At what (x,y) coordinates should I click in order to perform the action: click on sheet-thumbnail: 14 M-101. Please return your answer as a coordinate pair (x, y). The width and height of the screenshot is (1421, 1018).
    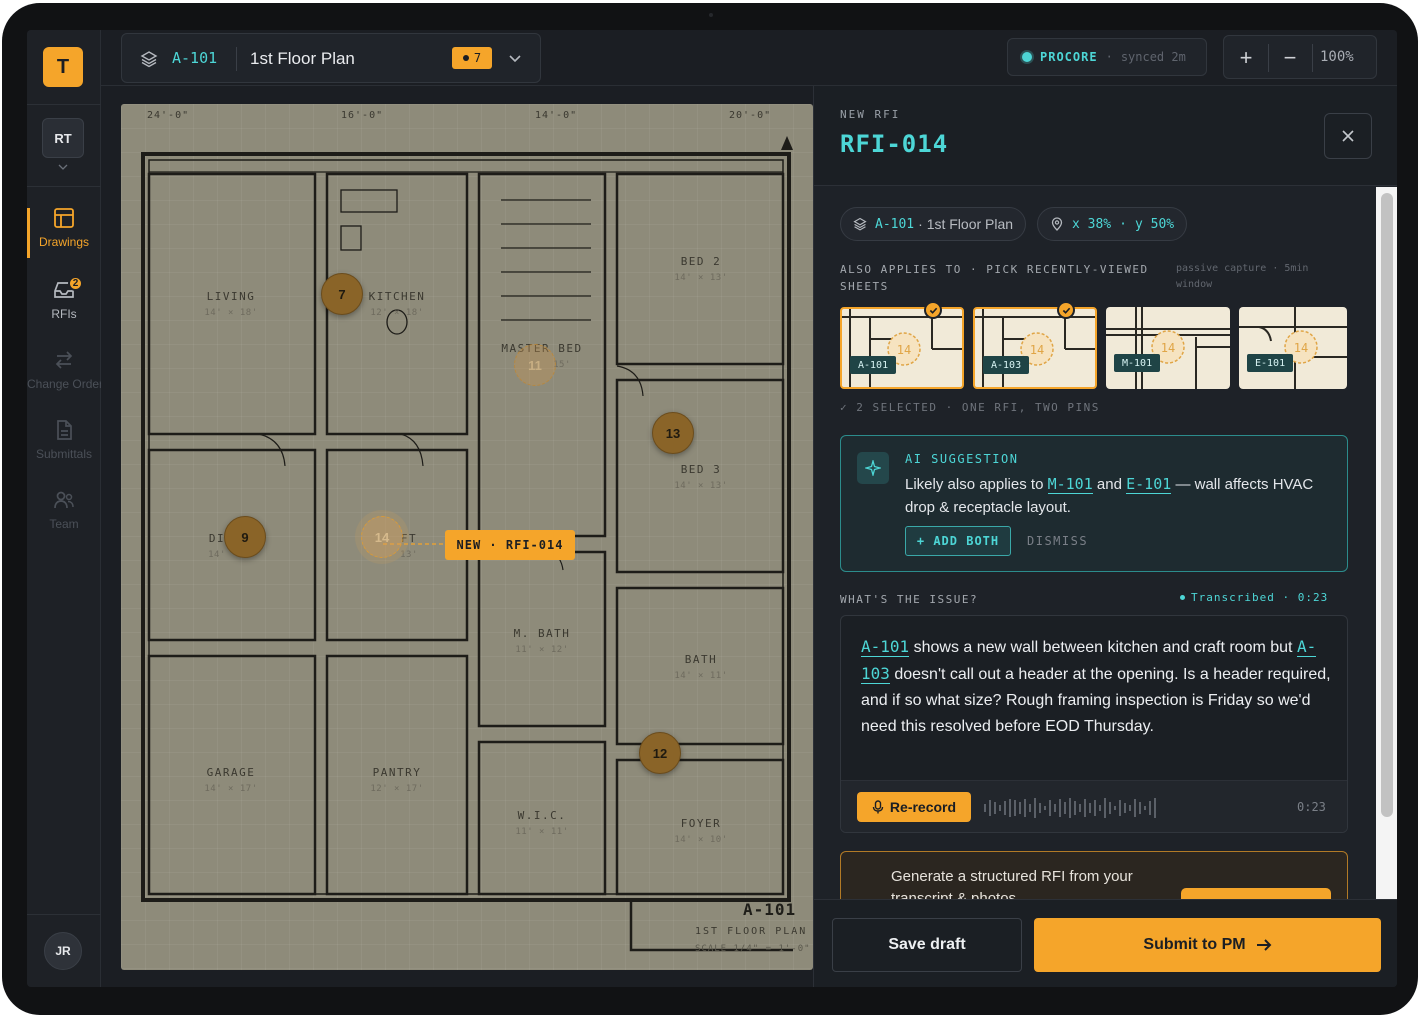
    Looking at the image, I should click on (1168, 348).